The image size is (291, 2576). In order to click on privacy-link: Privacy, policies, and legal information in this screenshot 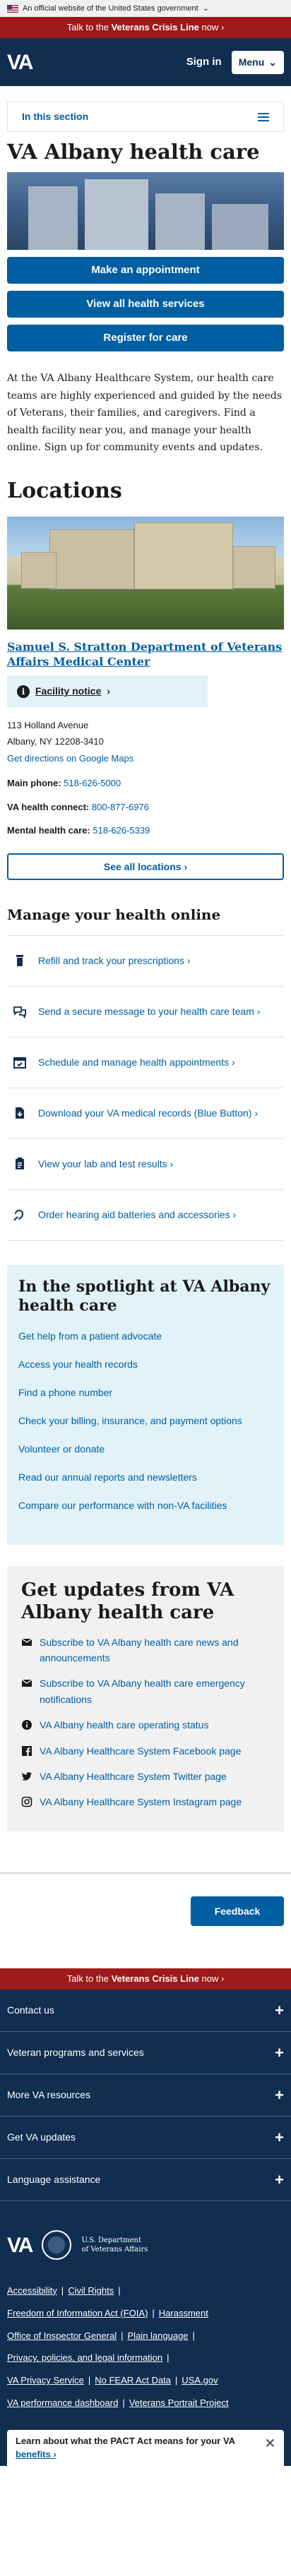, I will do `click(85, 2357)`.